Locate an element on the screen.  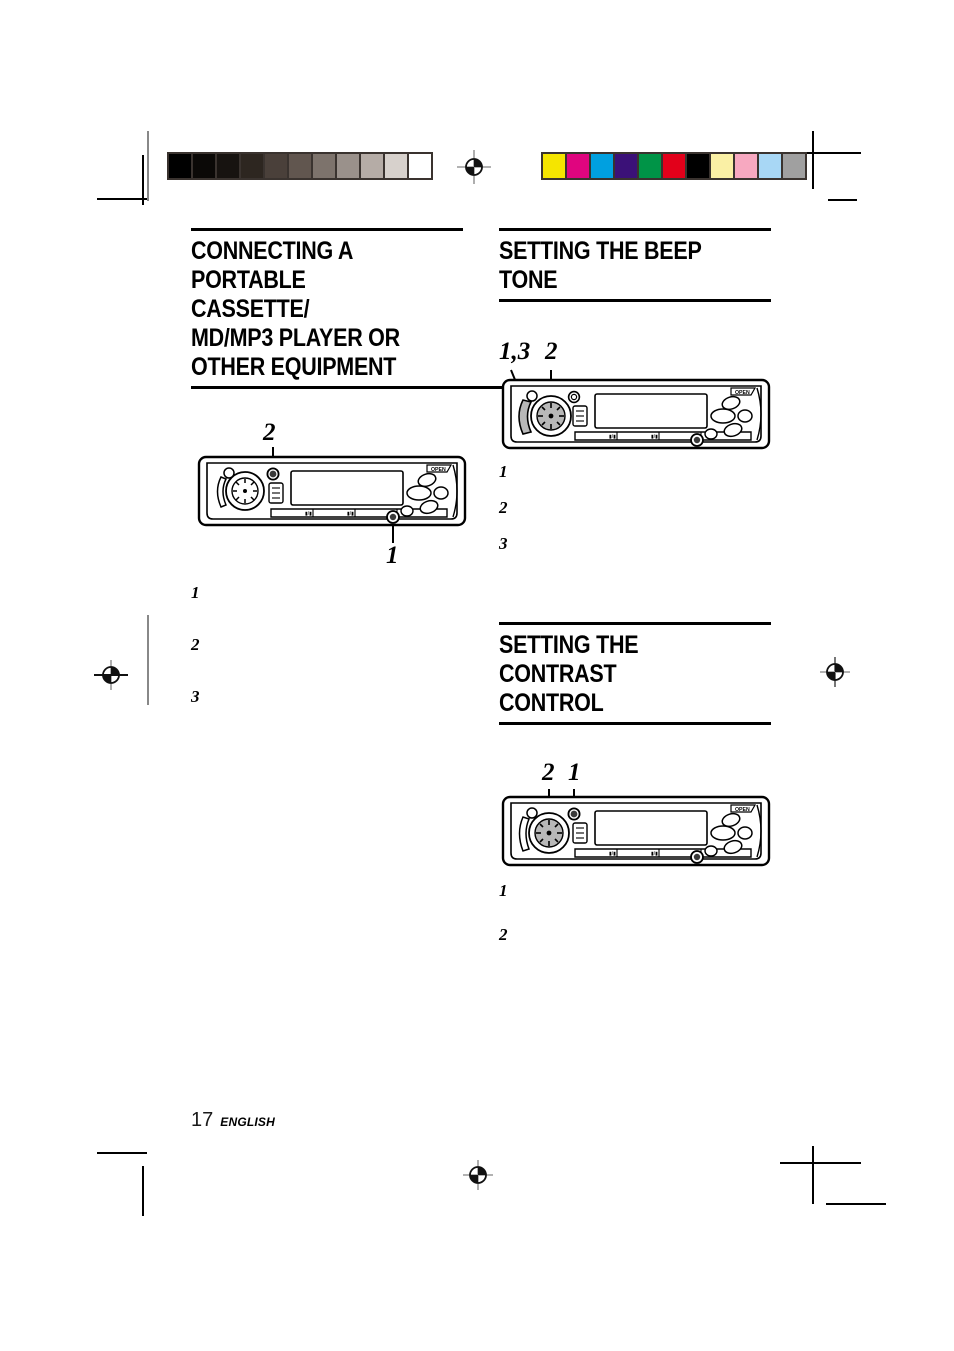
callout-label-1-3: 1,3 is located at coordinates (515, 351).